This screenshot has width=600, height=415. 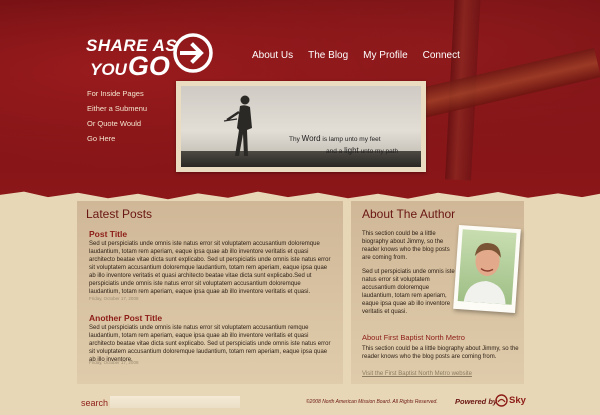 What do you see at coordinates (378, 151) in the screenshot?
I see `verse-line2-part2: unto my path` at bounding box center [378, 151].